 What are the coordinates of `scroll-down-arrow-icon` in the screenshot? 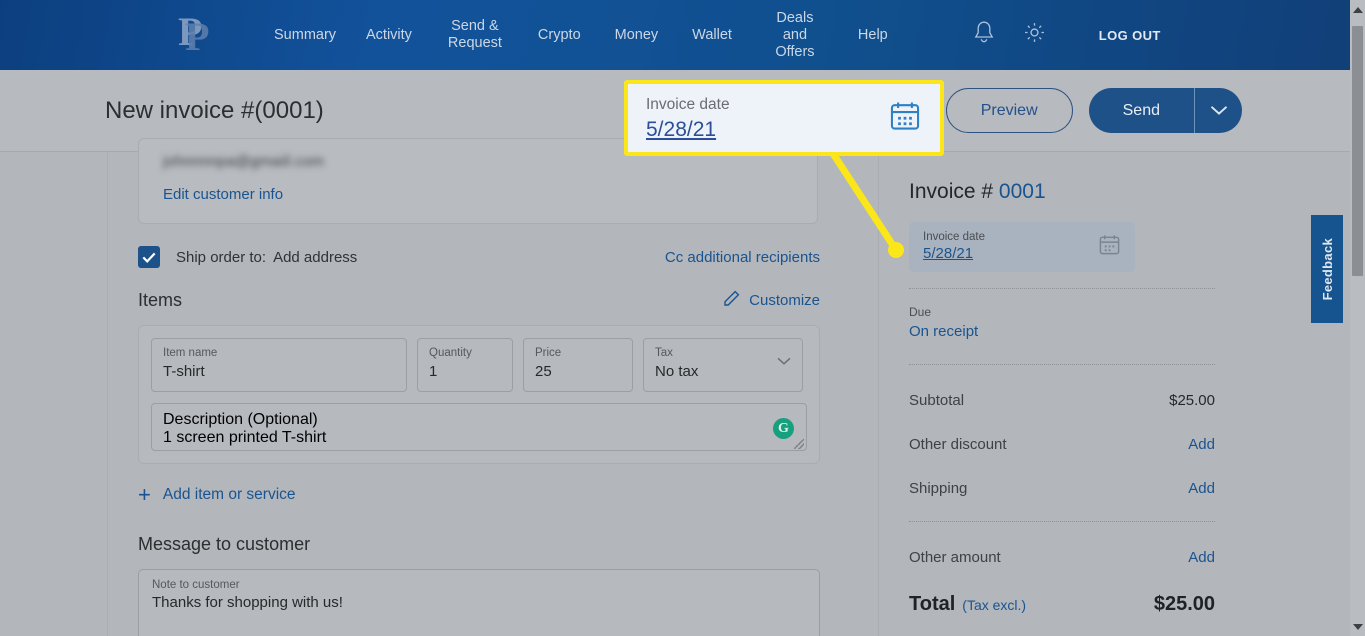 It's located at (1357, 626).